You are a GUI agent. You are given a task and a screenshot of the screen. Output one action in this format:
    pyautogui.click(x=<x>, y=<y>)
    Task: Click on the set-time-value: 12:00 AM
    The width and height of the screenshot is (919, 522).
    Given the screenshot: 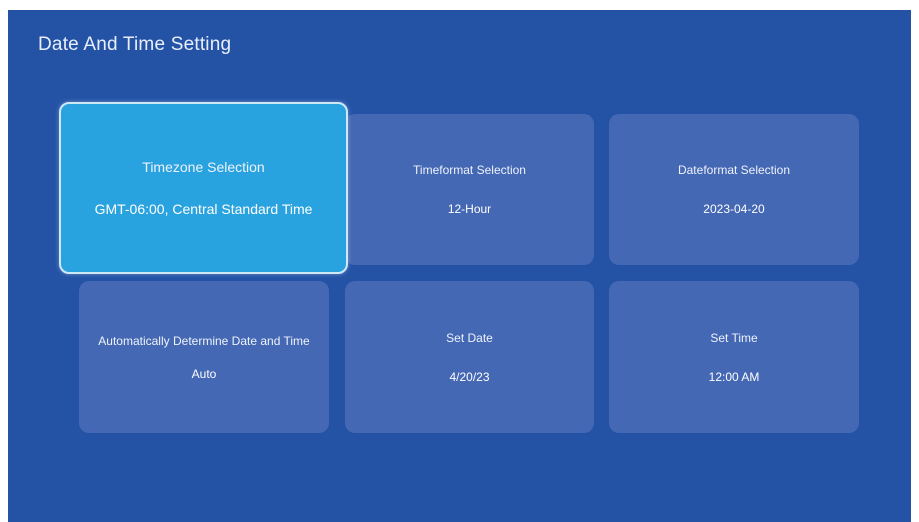 What is the action you would take?
    pyautogui.click(x=734, y=376)
    